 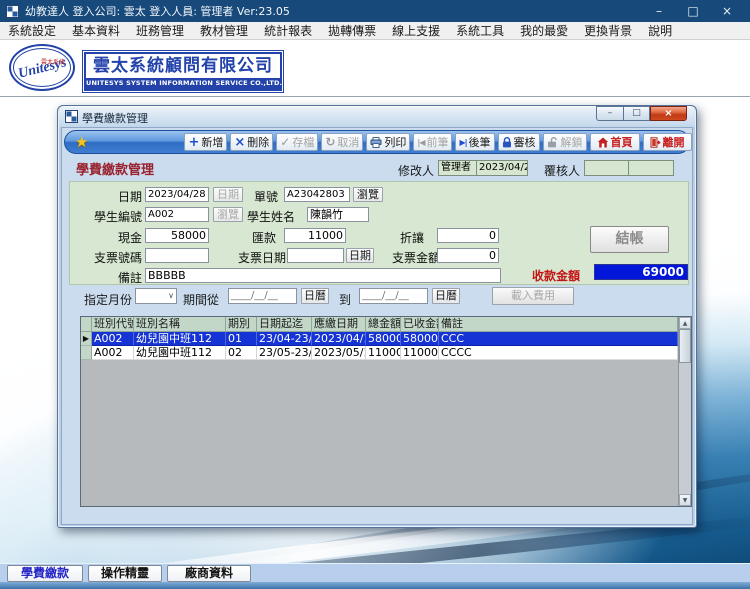 What do you see at coordinates (177, 255) in the screenshot?
I see `check-no-field` at bounding box center [177, 255].